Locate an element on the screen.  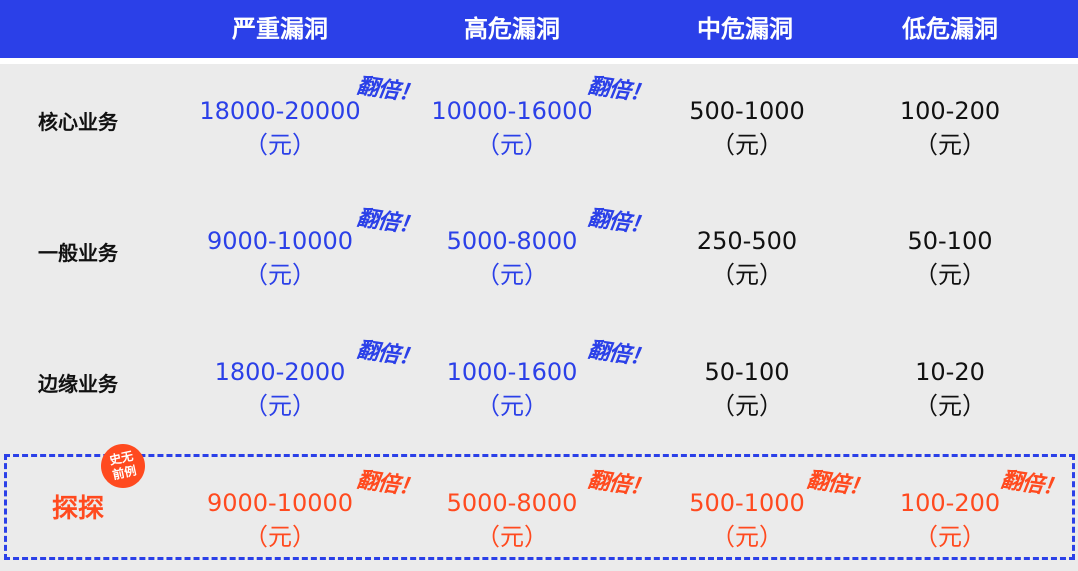
table-cell: 18000-20000 （元） is located at coordinates (280, 128).